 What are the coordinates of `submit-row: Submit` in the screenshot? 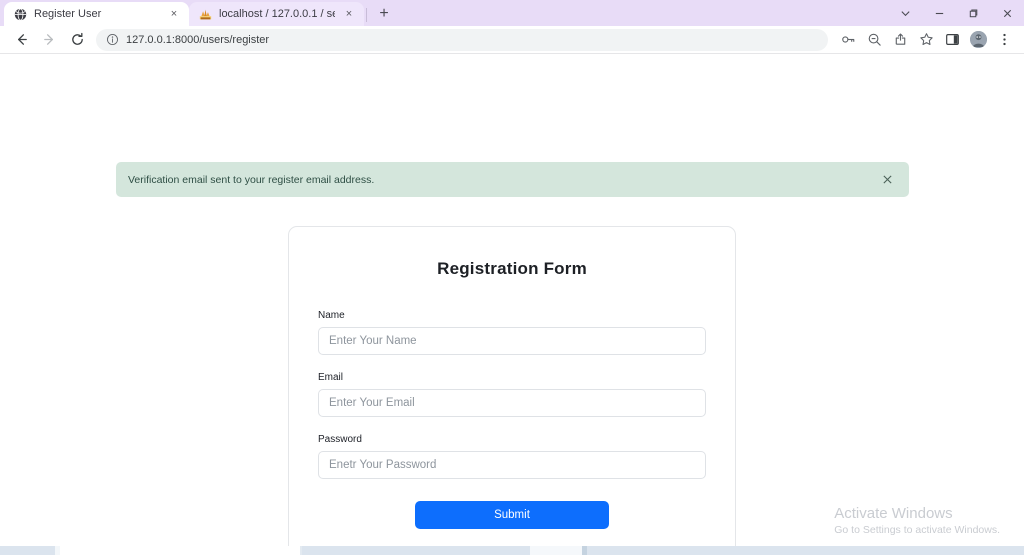 It's located at (512, 515).